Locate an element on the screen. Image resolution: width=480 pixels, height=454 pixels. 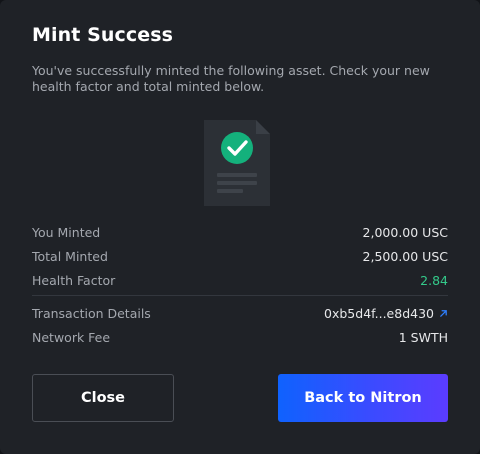
detail-row-transaction: Transaction Details 0xb5d4f...e8d430 is located at coordinates (240, 313).